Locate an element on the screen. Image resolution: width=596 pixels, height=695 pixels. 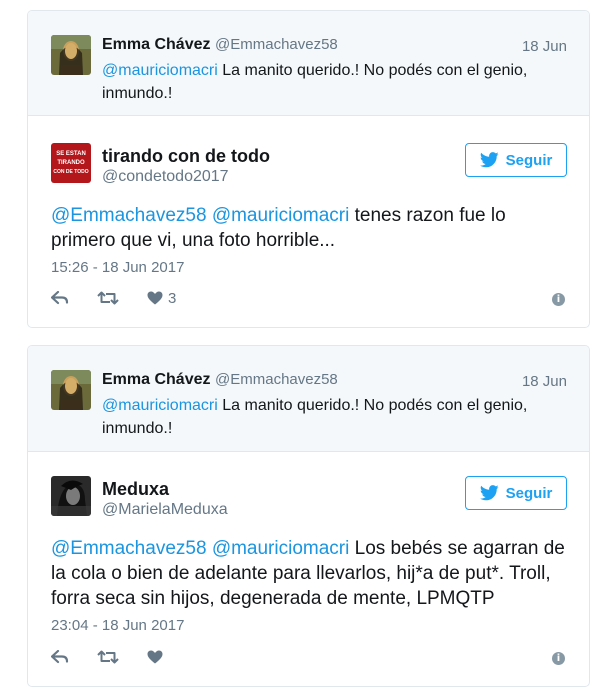
author-handle: @condetodo2017 is located at coordinates (165, 177).